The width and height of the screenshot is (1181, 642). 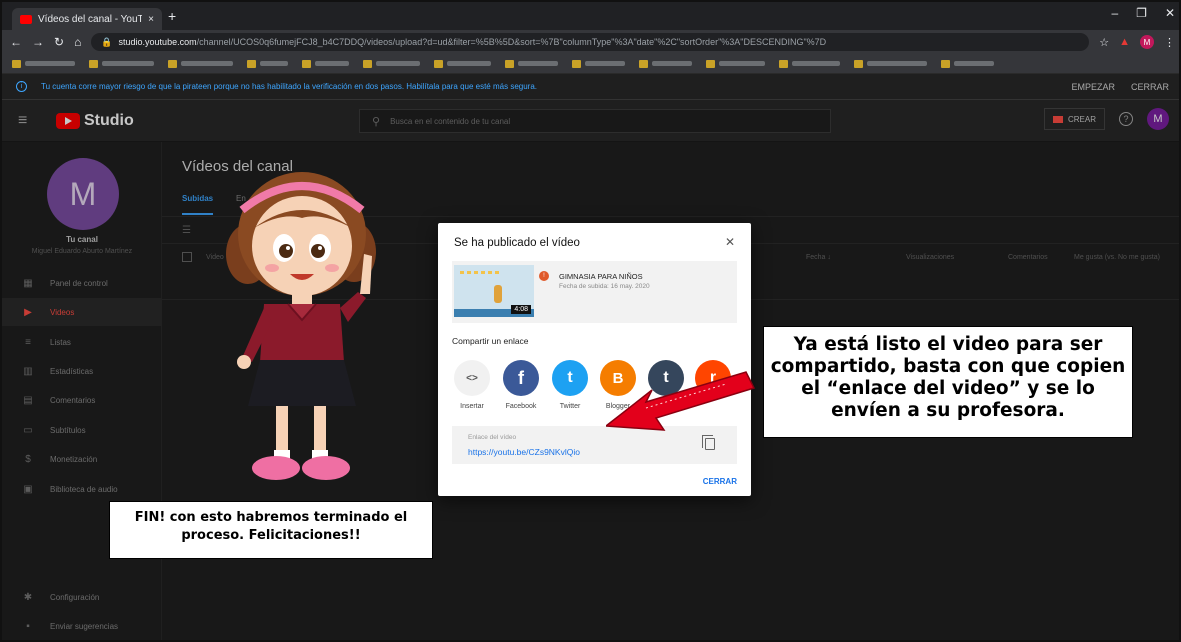 I want to click on home-icon: ⌂, so click(x=77, y=42).